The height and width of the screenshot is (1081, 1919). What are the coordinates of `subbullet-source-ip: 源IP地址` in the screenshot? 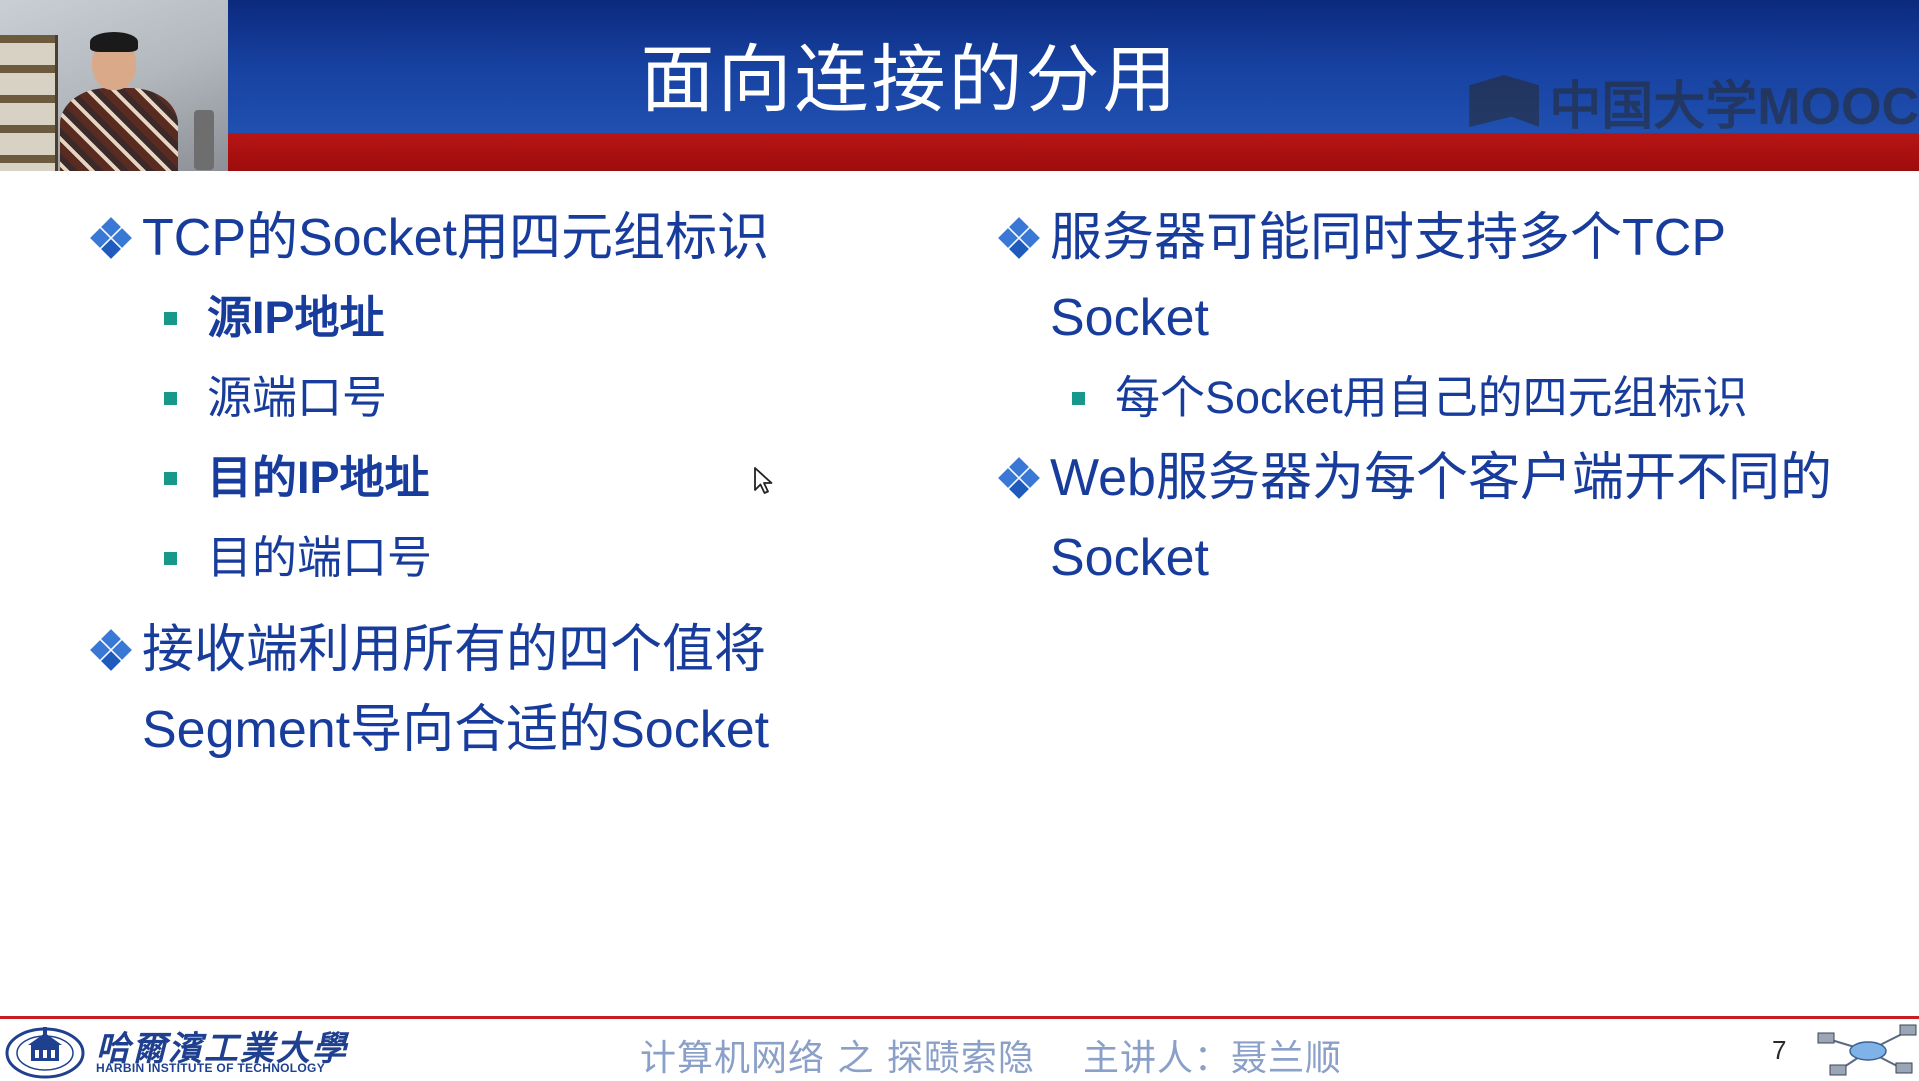 It's located at (492, 318).